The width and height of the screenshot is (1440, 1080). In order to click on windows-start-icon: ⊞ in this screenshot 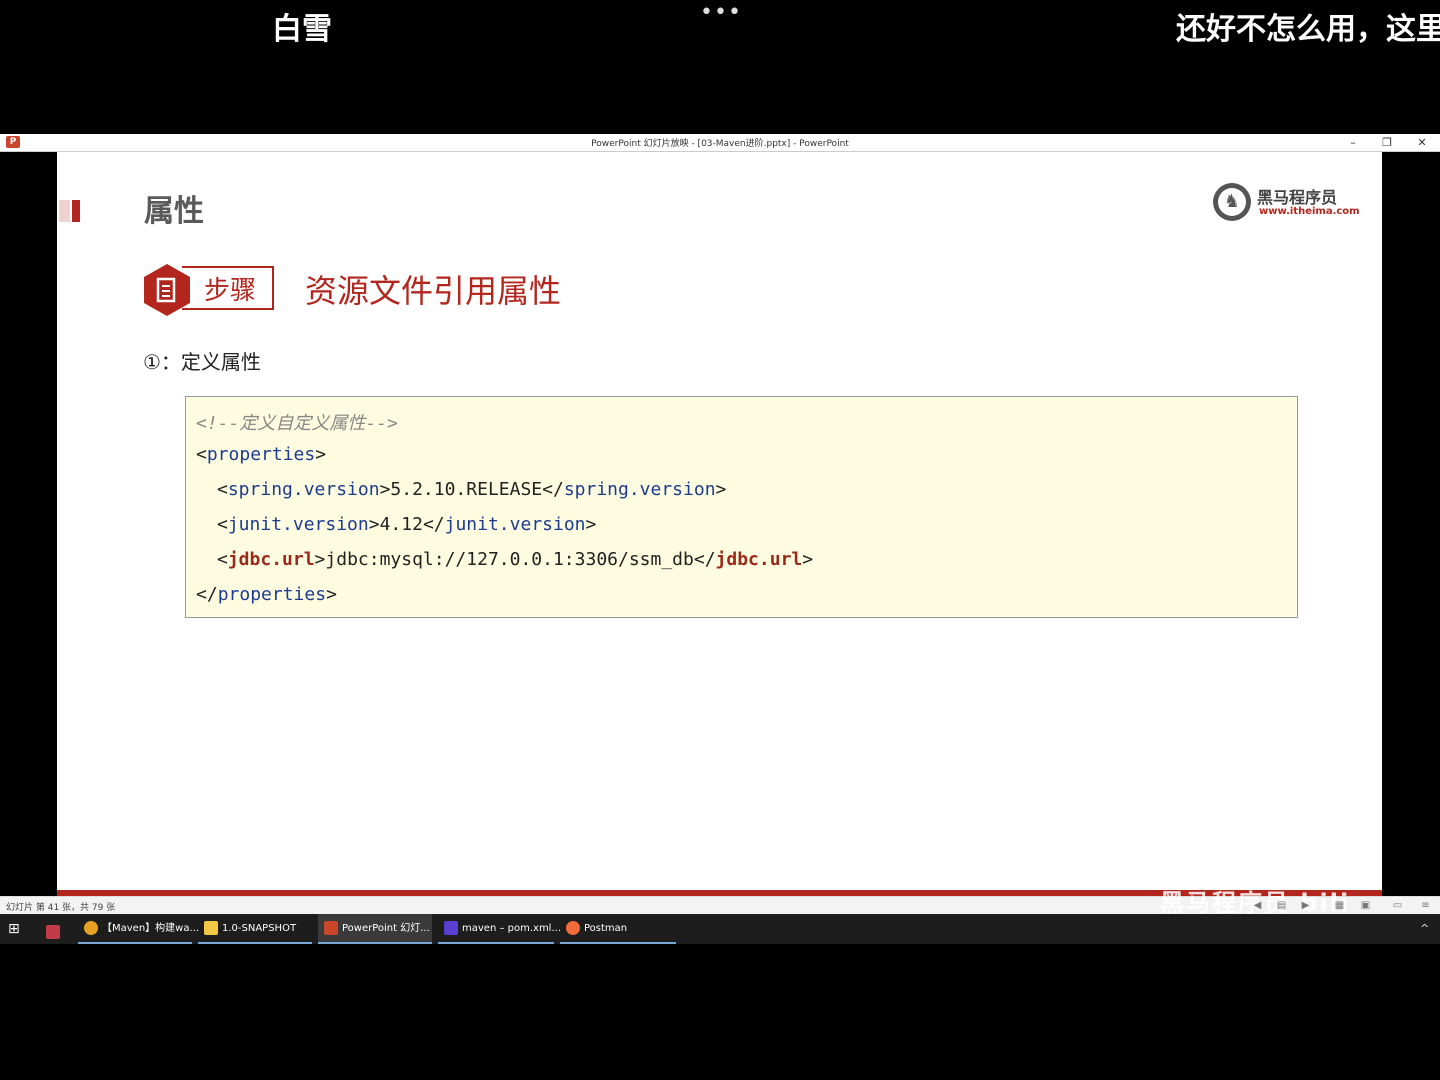, I will do `click(16, 929)`.